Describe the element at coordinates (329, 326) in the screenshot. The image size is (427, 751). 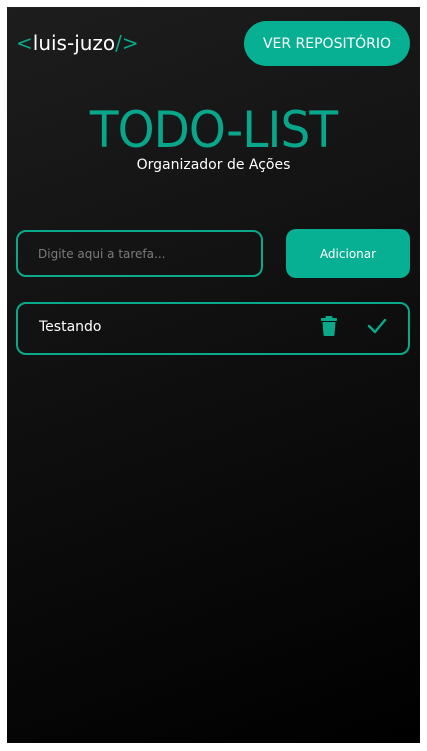
I see `trash-icon` at that location.